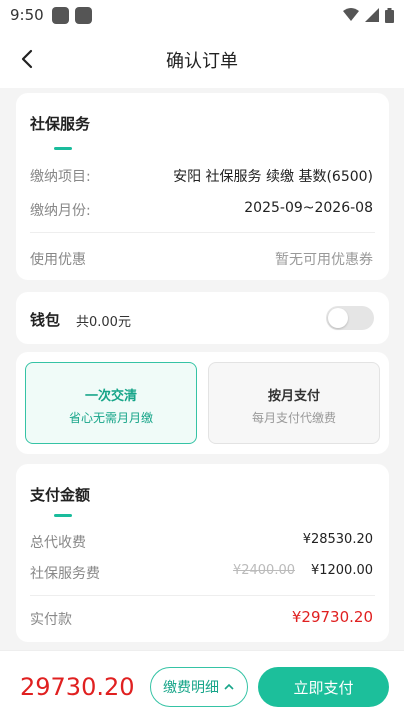 The image size is (404, 720). I want to click on payment-detail-label: 缴费明细, so click(191, 688).